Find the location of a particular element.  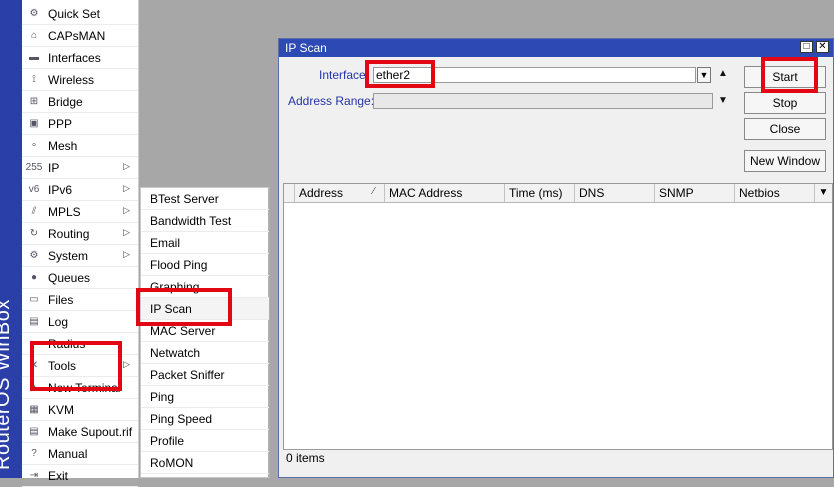

radius-icon: ◐ is located at coordinates (34, 343).